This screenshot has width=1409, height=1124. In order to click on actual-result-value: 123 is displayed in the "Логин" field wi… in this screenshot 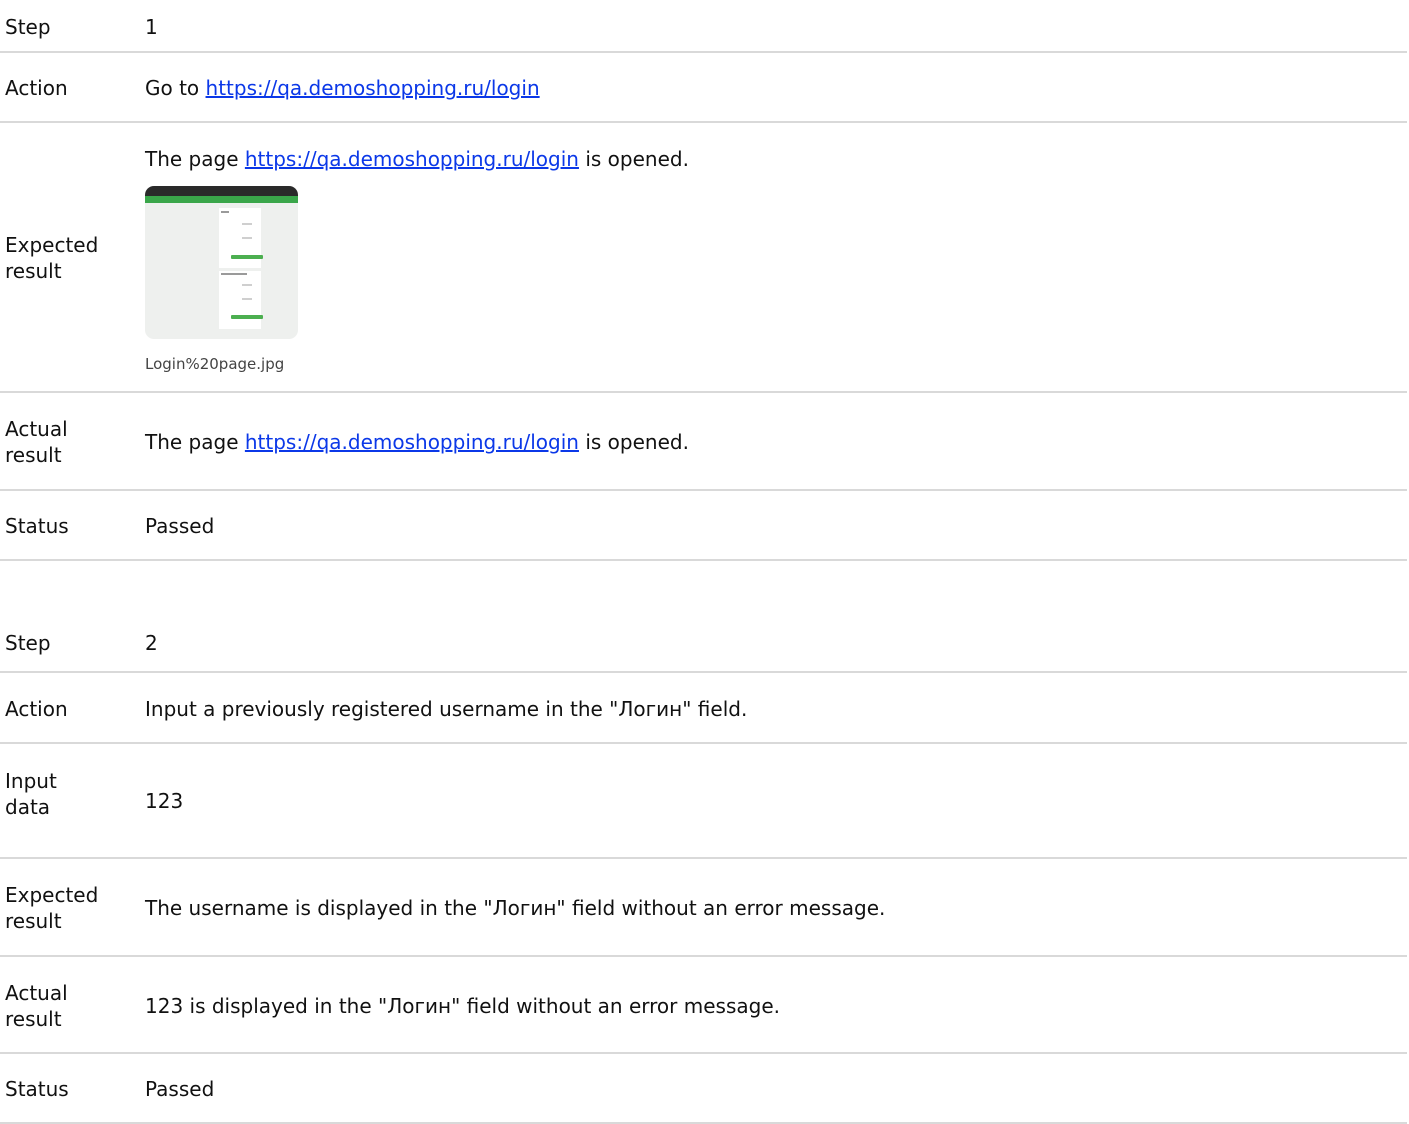, I will do `click(462, 1005)`.